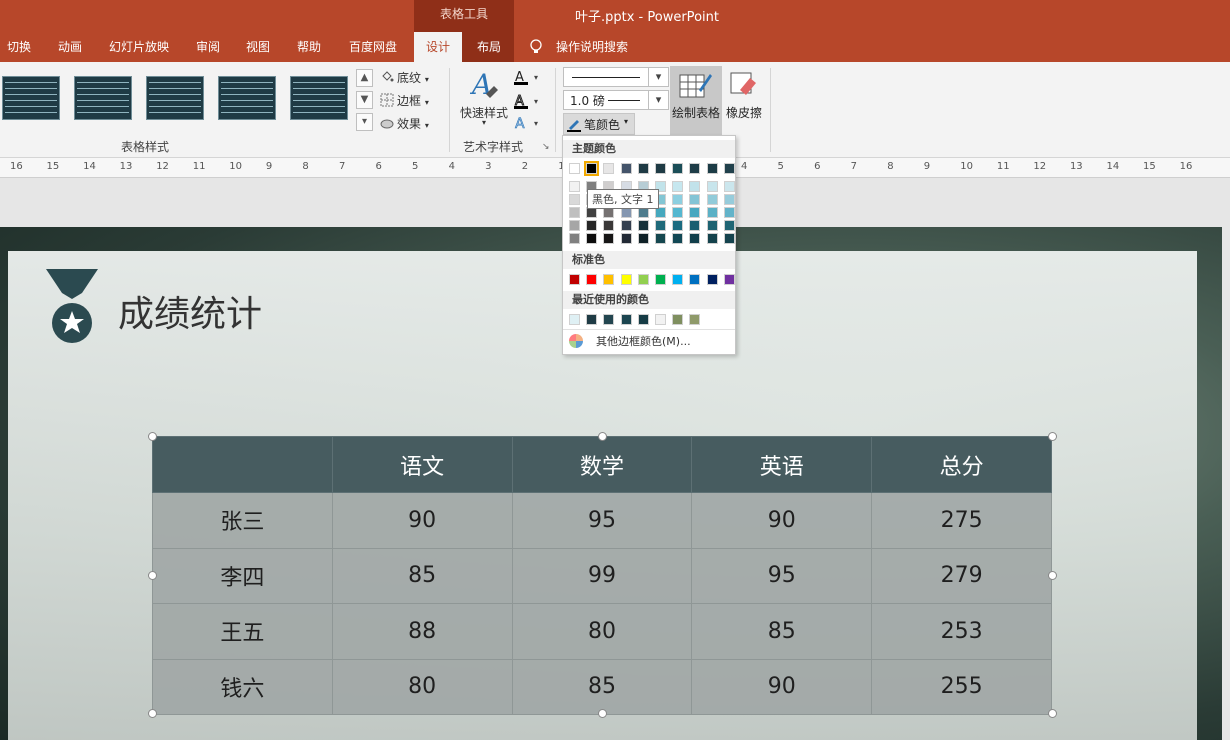 This screenshot has width=1230, height=740. I want to click on table-header-cell, so click(242, 464).